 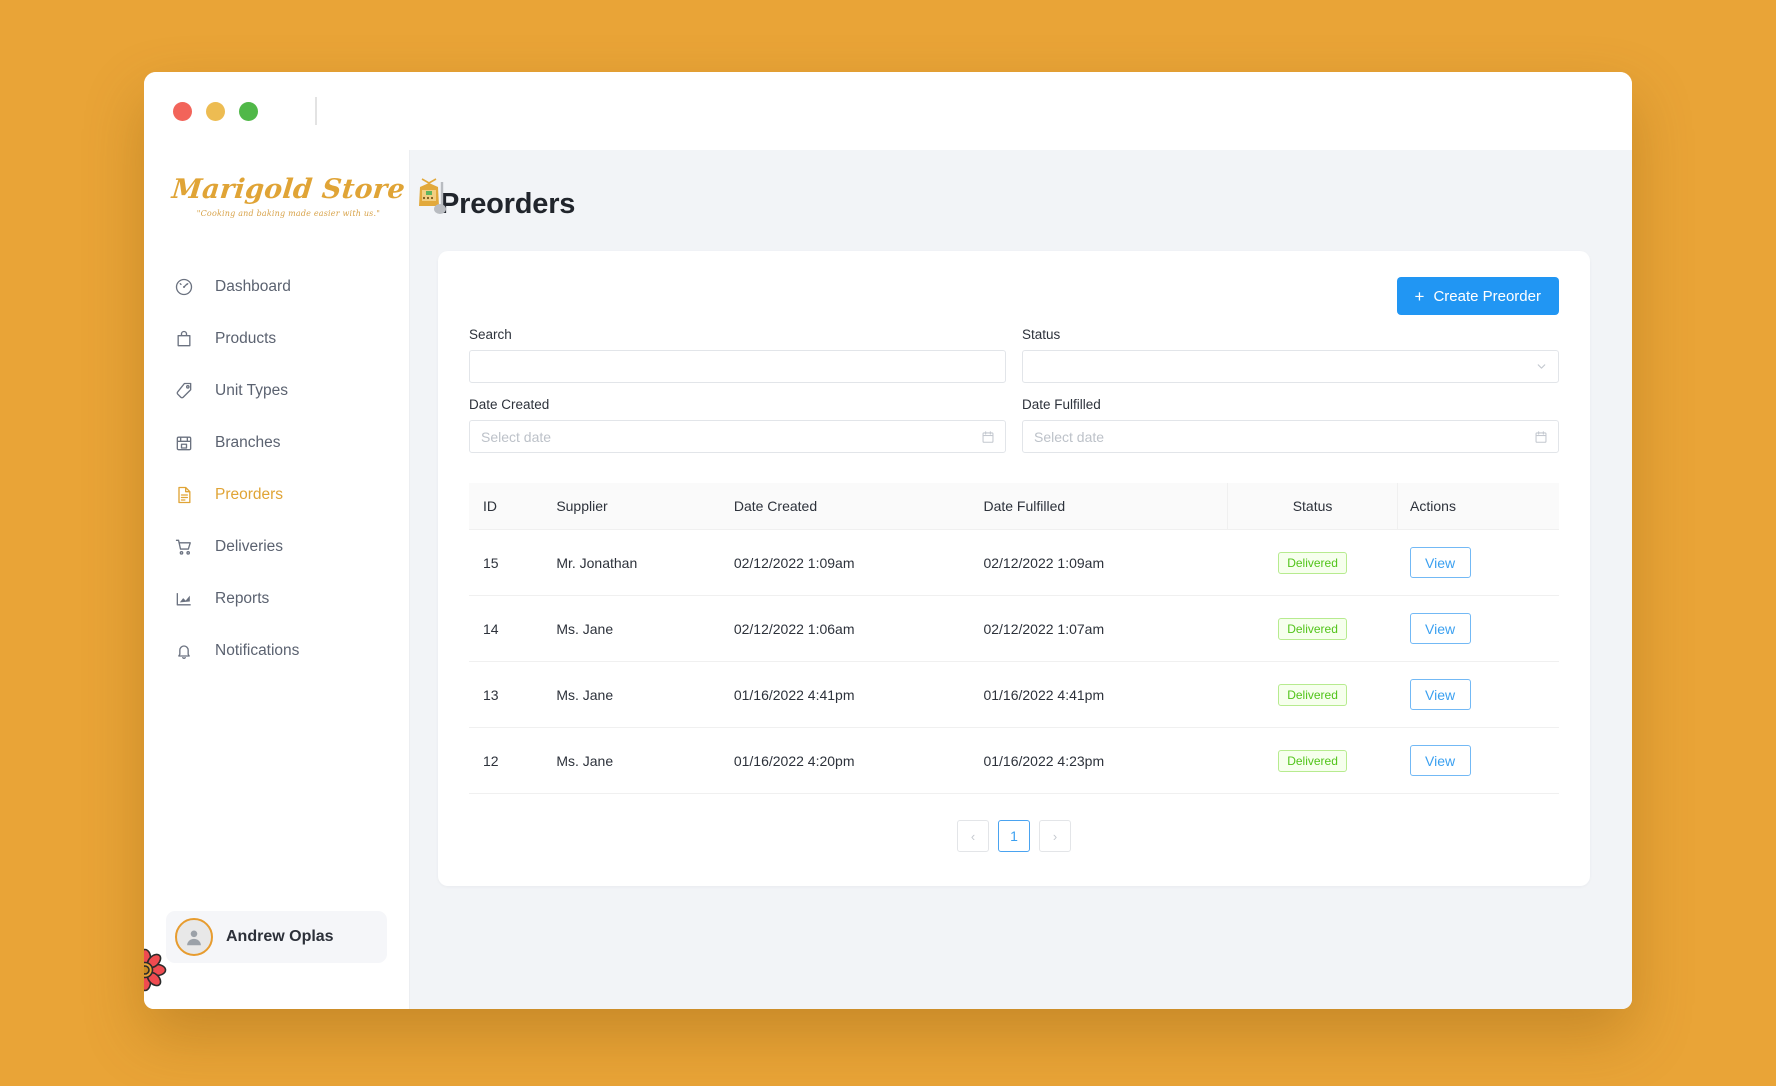 What do you see at coordinates (429, 201) in the screenshot?
I see `chef-apron-ladle-icon` at bounding box center [429, 201].